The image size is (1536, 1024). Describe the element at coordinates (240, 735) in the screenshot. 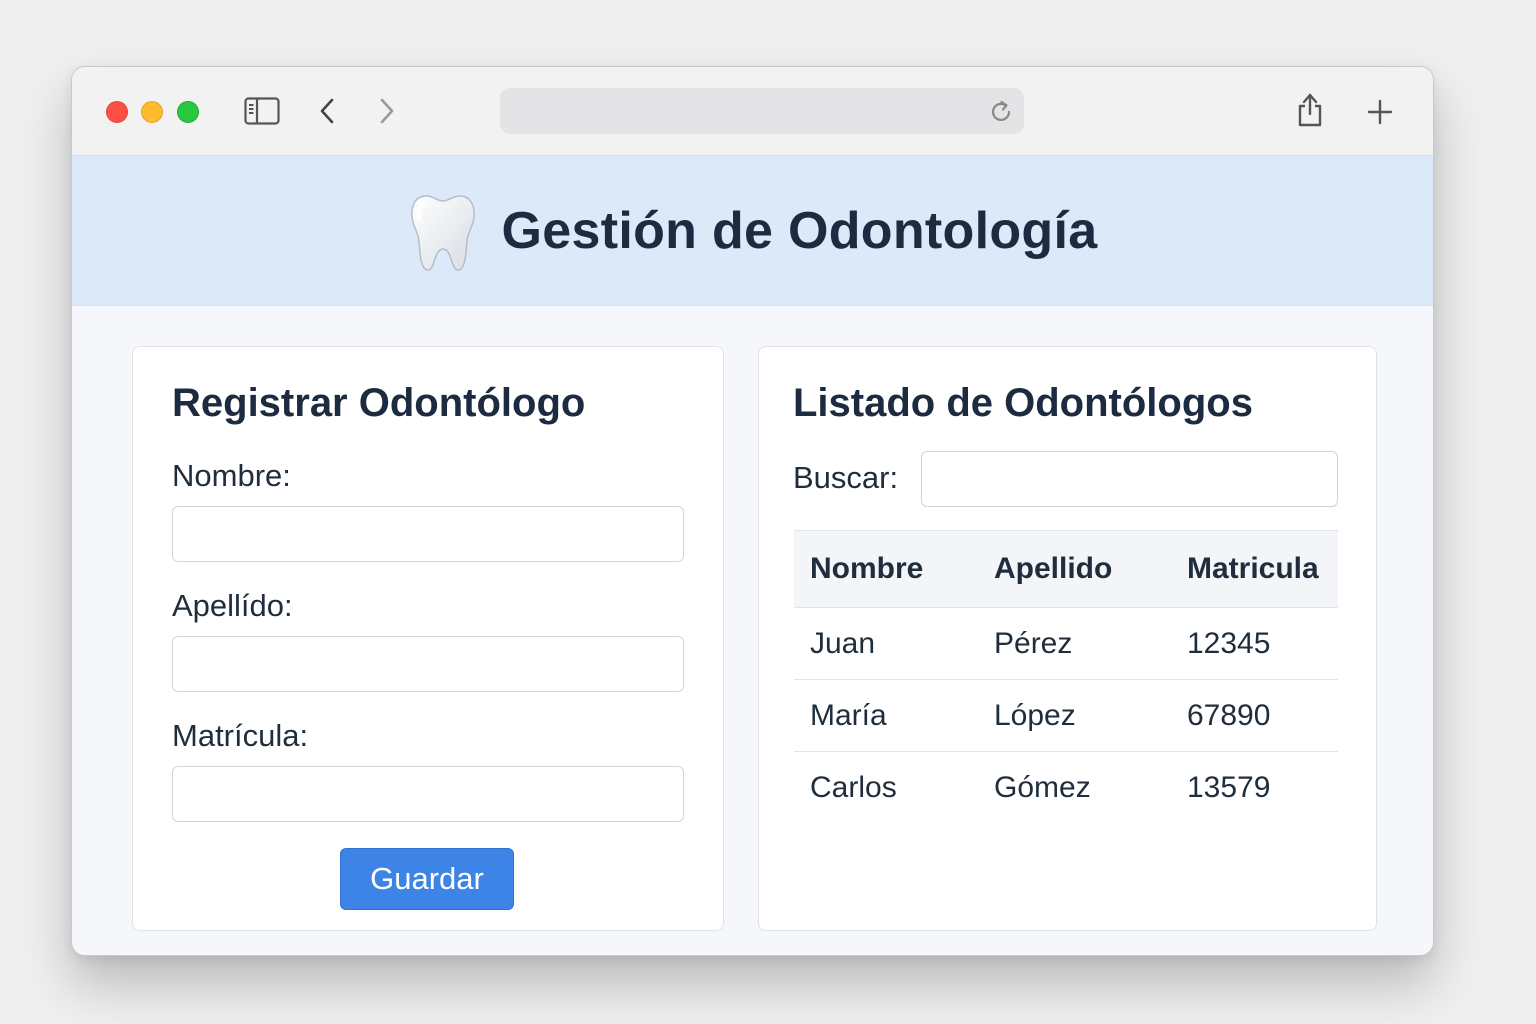

I see `matricula-label: Matrícula:` at that location.